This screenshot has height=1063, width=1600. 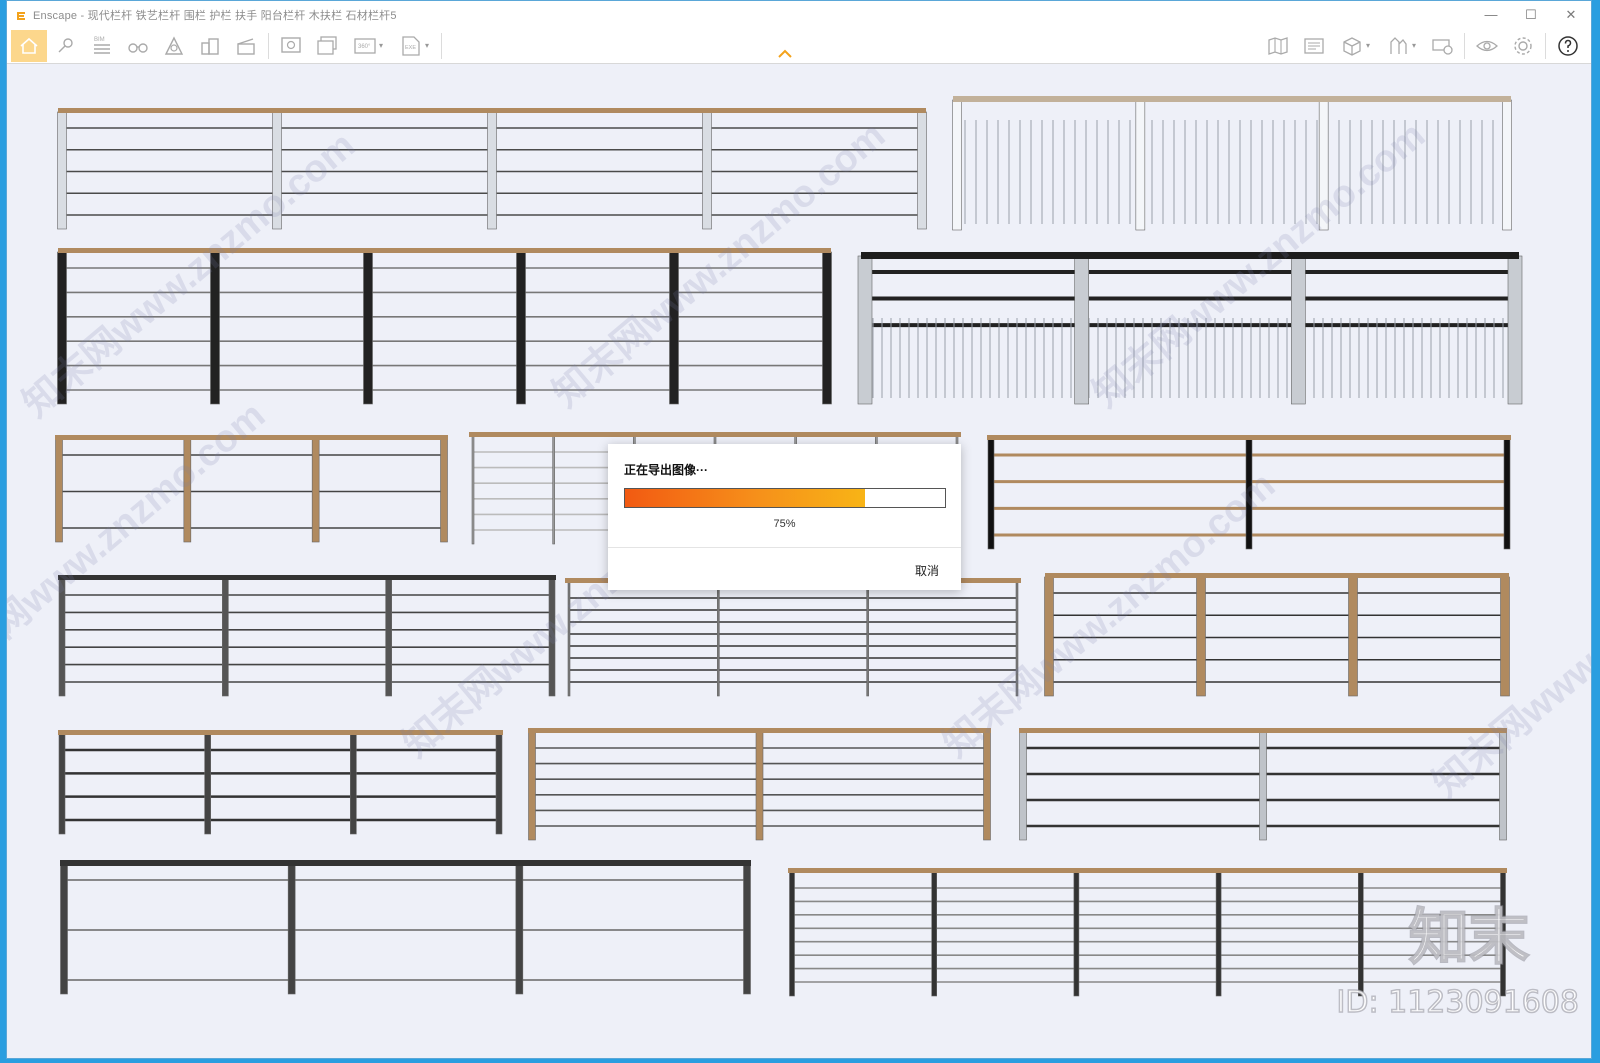 What do you see at coordinates (745, 498) in the screenshot?
I see `progress-fill` at bounding box center [745, 498].